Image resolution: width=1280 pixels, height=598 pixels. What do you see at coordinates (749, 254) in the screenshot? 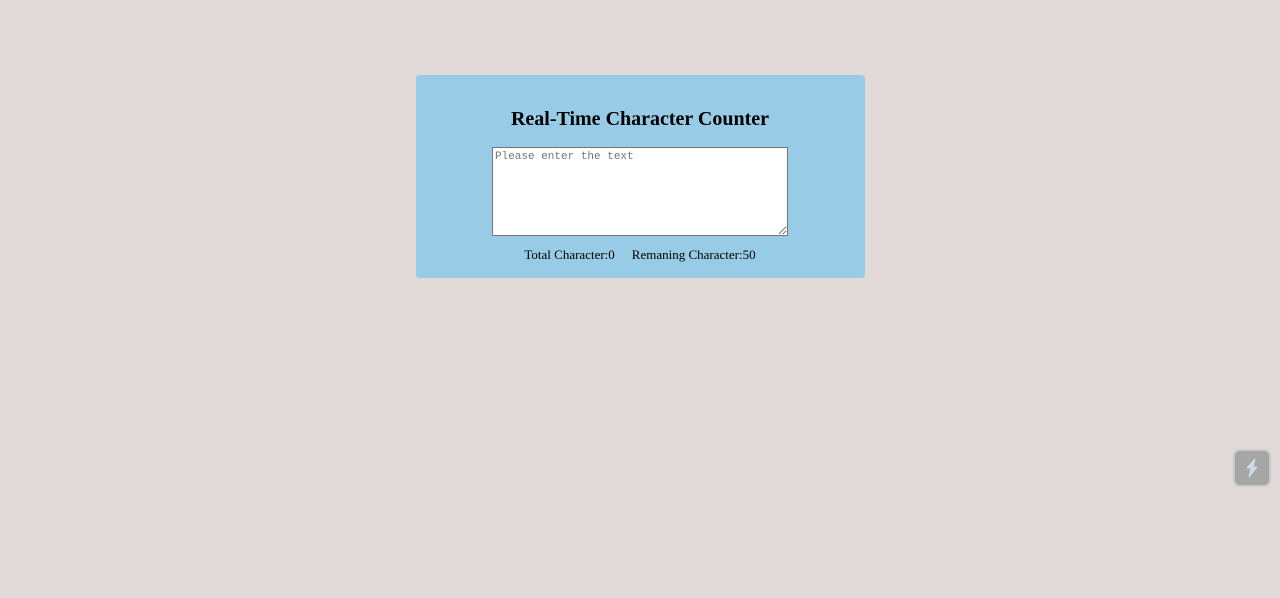
I see `remaining-character-count: 50` at bounding box center [749, 254].